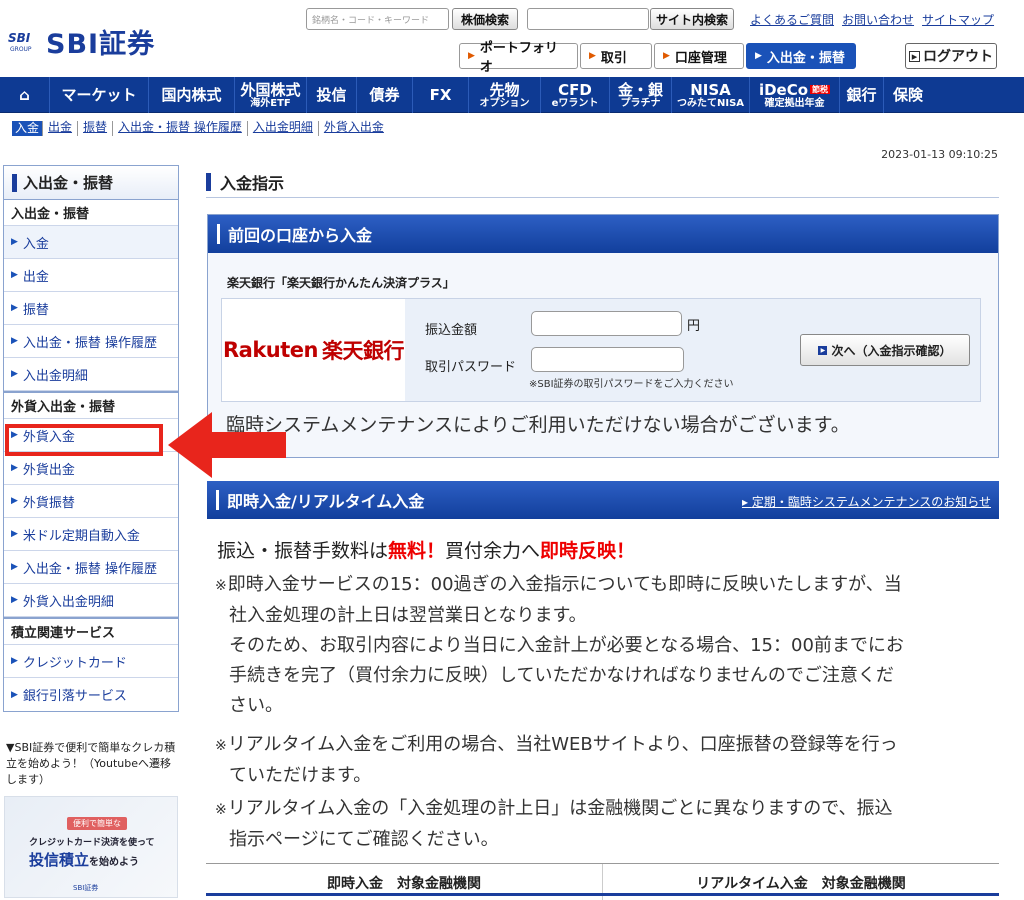 The height and width of the screenshot is (900, 1024). Describe the element at coordinates (805, 58) in the screenshot. I see `deposit-transfer-label: 入出金・振替` at that location.